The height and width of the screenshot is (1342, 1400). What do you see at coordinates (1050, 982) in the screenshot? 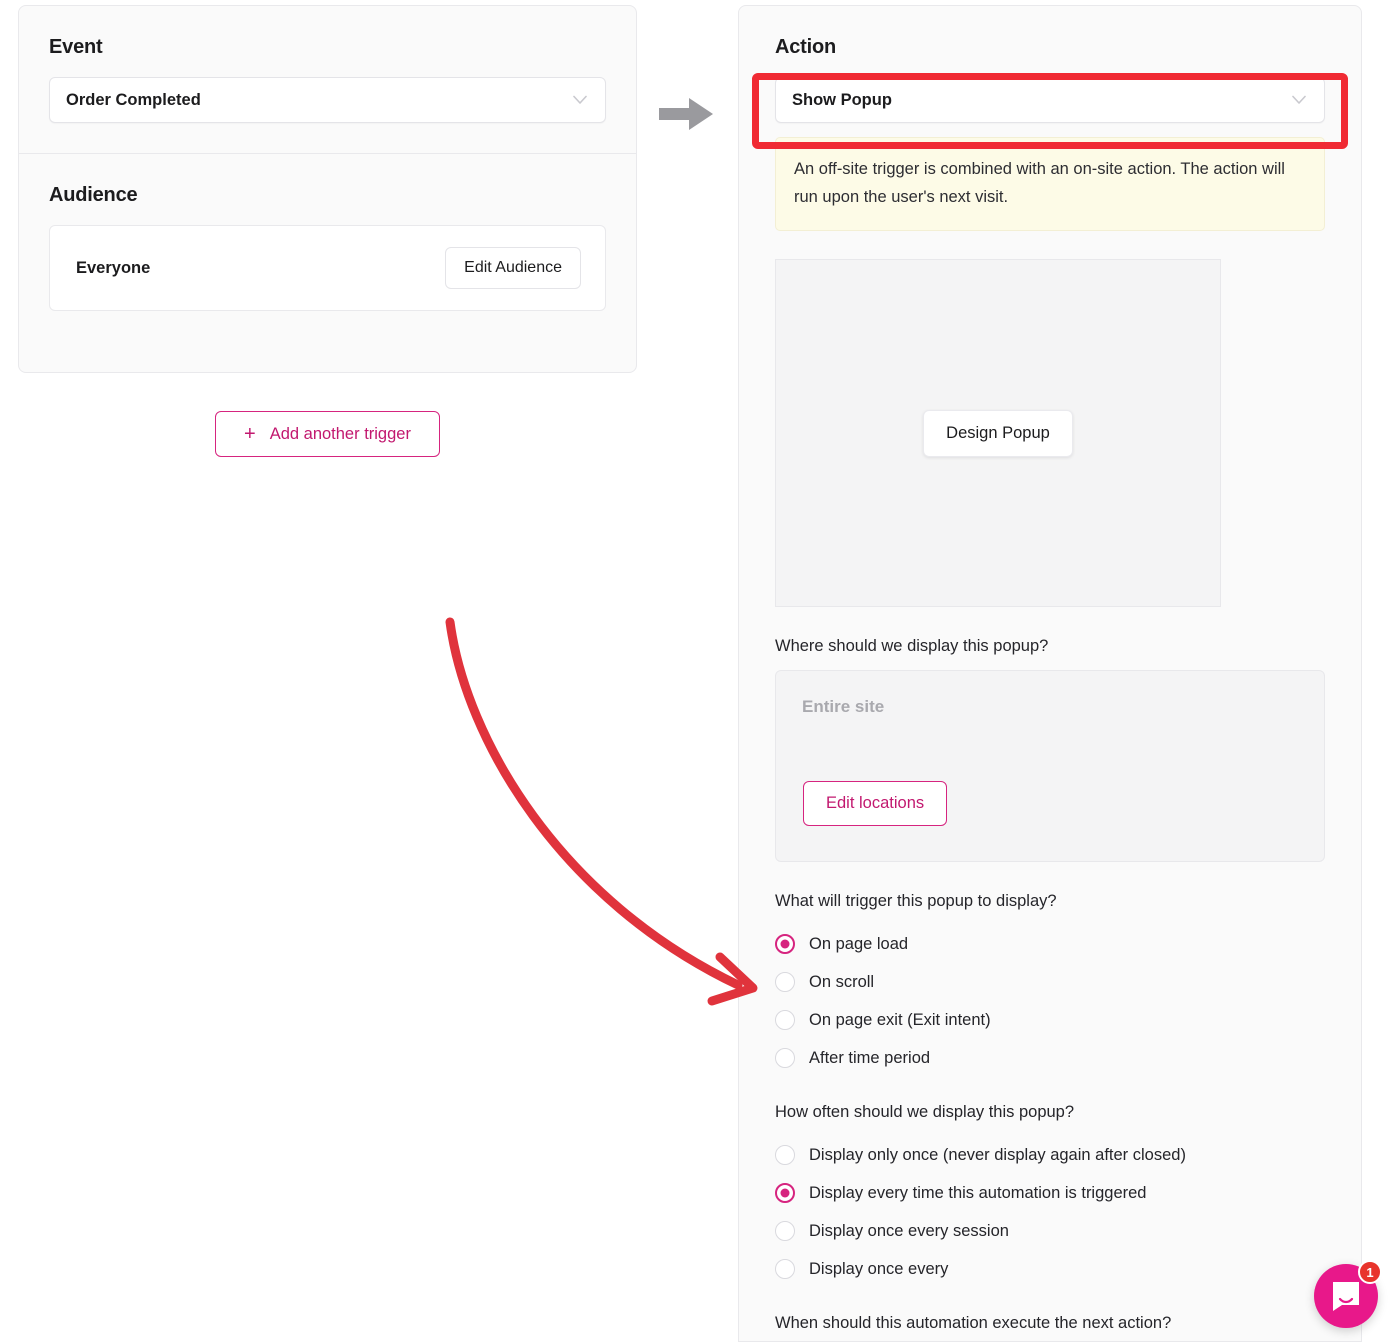
I see `radio-row-on-scroll: On scroll` at bounding box center [1050, 982].